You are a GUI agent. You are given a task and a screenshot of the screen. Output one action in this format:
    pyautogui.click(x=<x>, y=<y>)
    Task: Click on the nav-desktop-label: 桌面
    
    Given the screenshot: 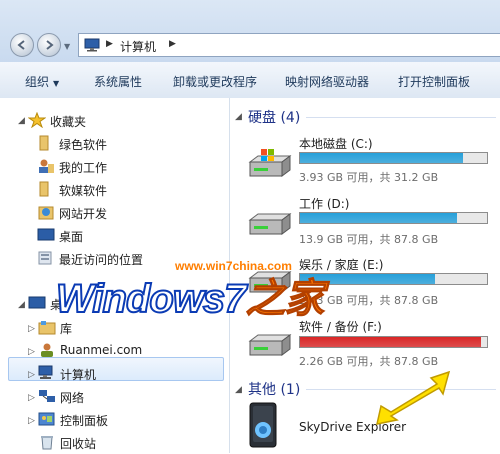 What is the action you would take?
    pyautogui.click(x=71, y=237)
    